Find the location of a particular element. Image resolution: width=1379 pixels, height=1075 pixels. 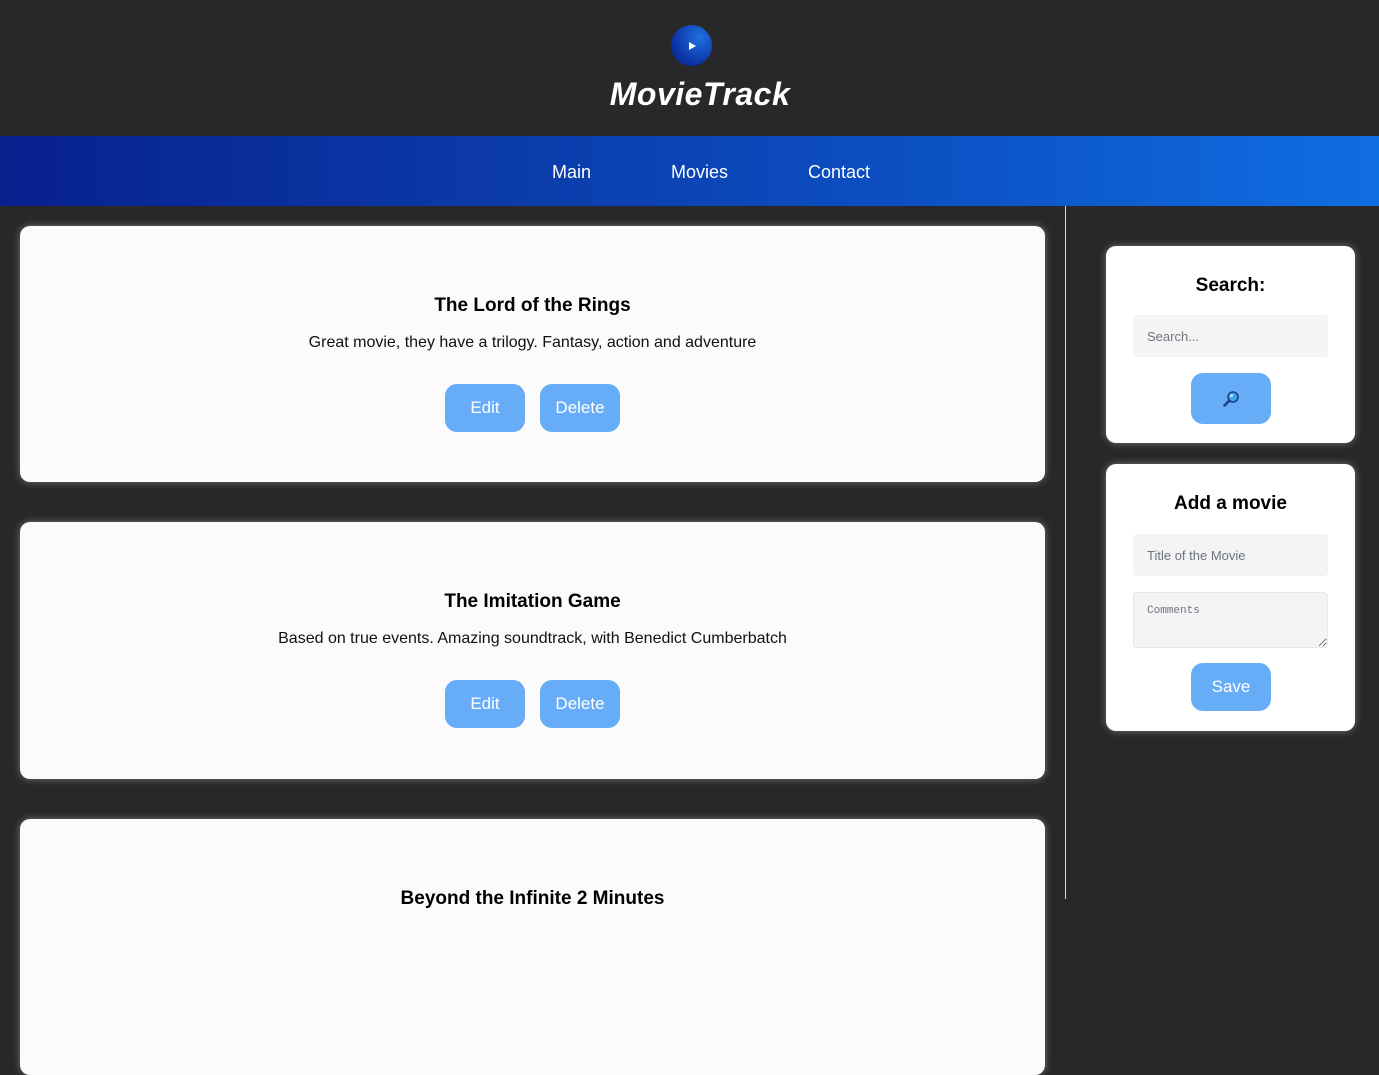

column-divider is located at coordinates (1065, 552).